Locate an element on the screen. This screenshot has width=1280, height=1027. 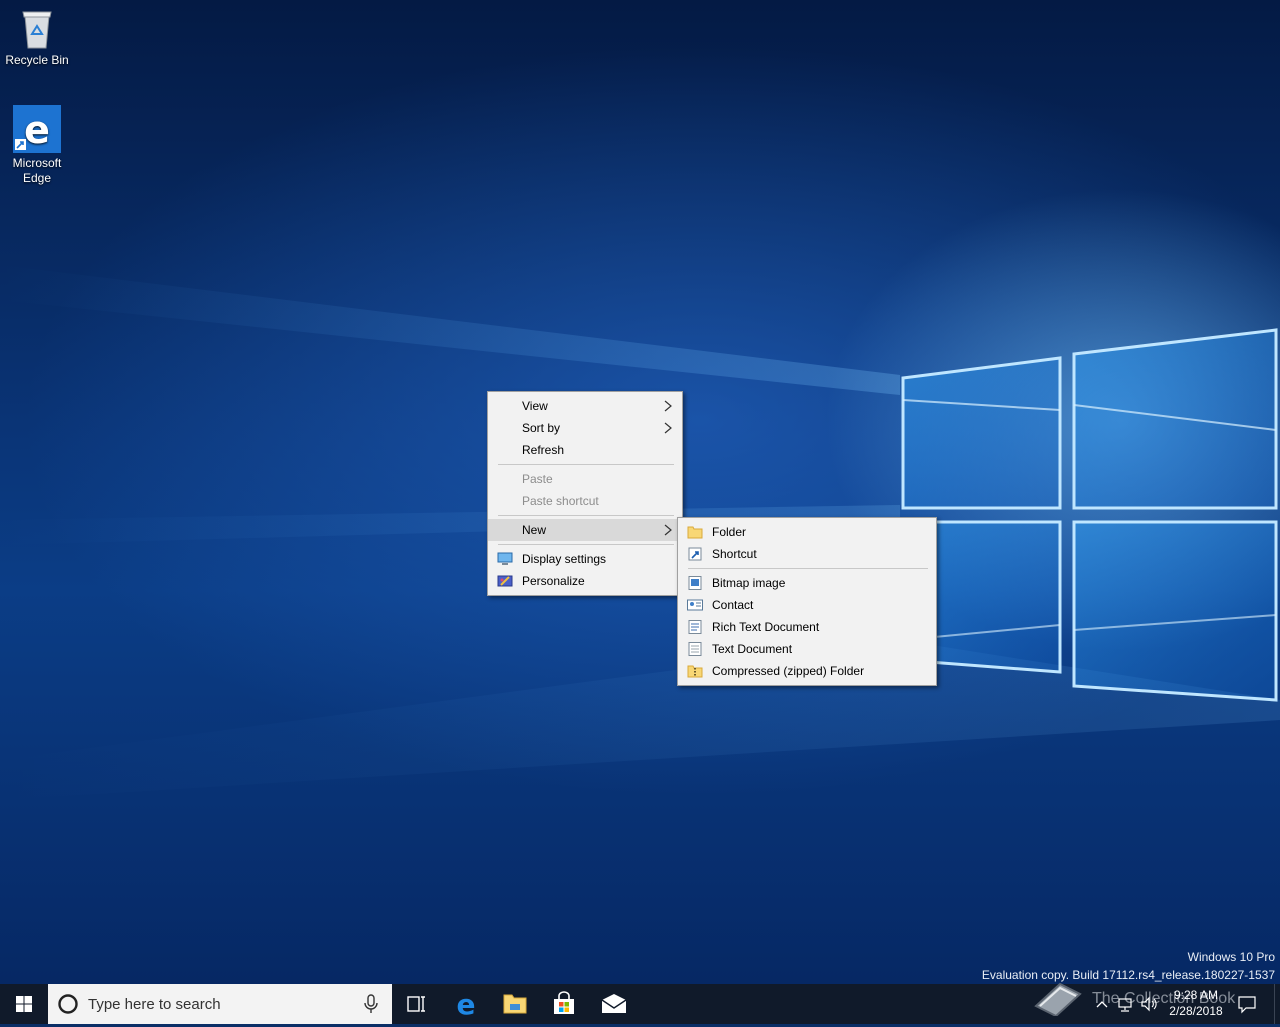
show-desktop-button is located at coordinates (1277, 1004).